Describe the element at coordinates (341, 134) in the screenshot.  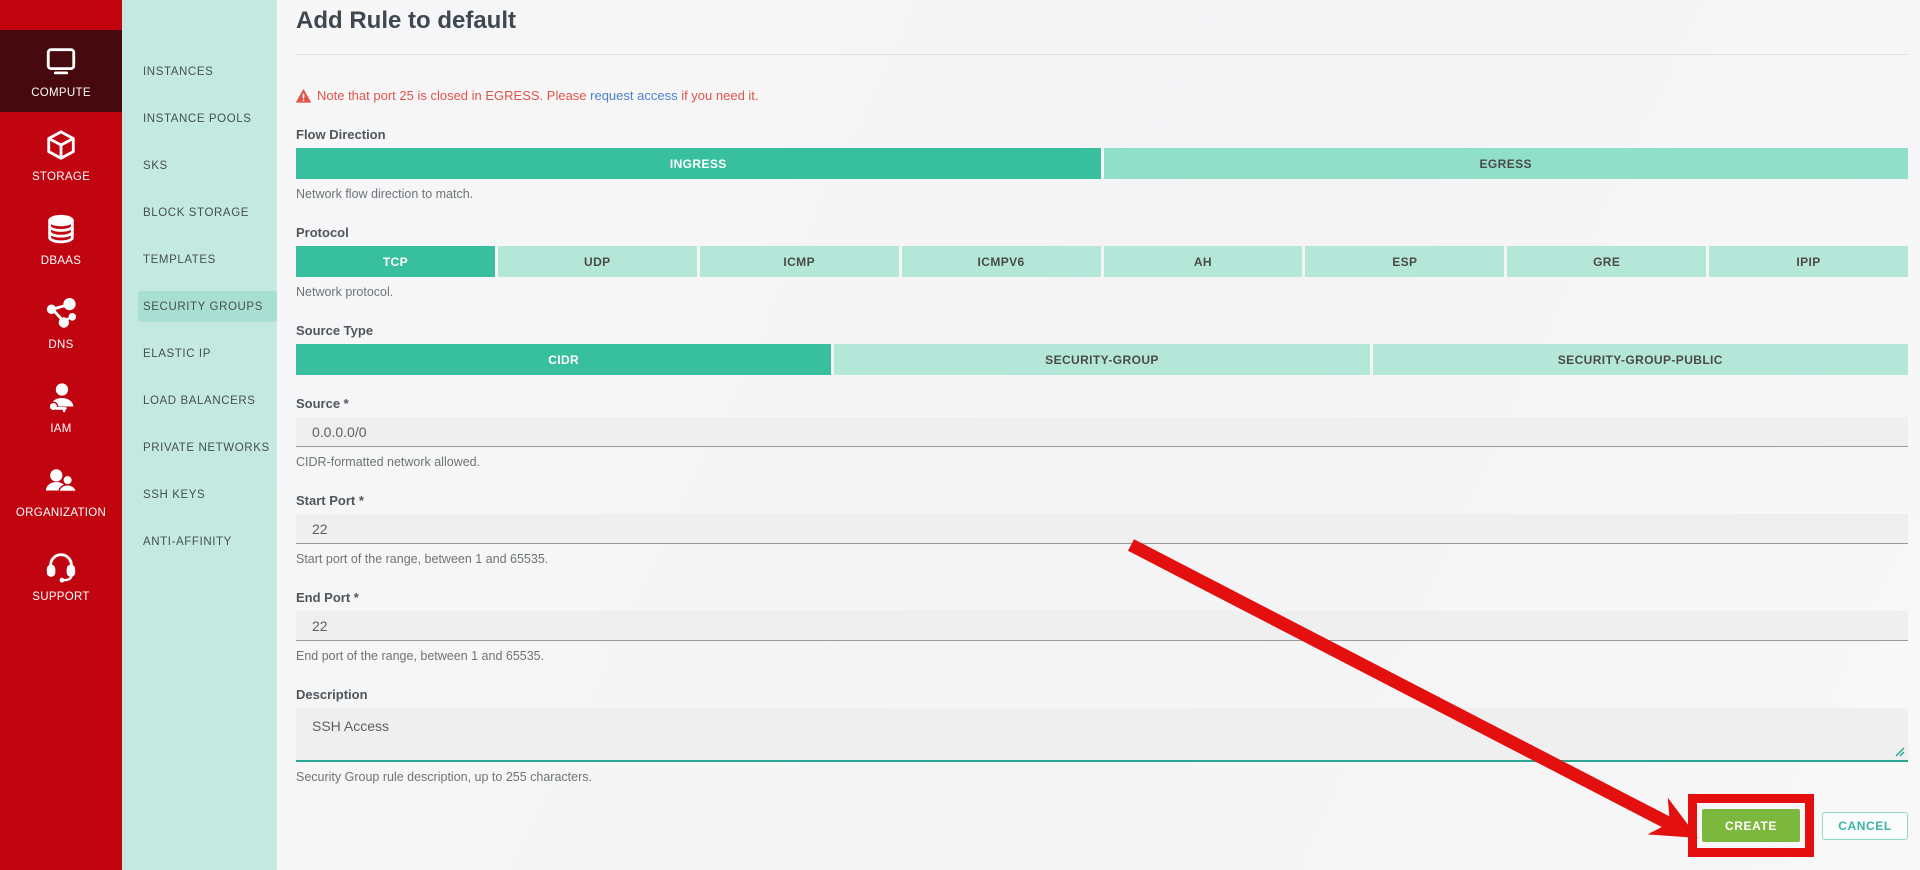
I see `flow-direction-label: Flow Direction` at that location.